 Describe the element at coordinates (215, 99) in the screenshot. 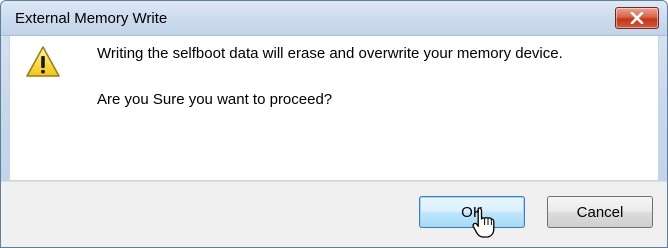

I see `message-line-2: Are you Sure you want to proceed?` at that location.